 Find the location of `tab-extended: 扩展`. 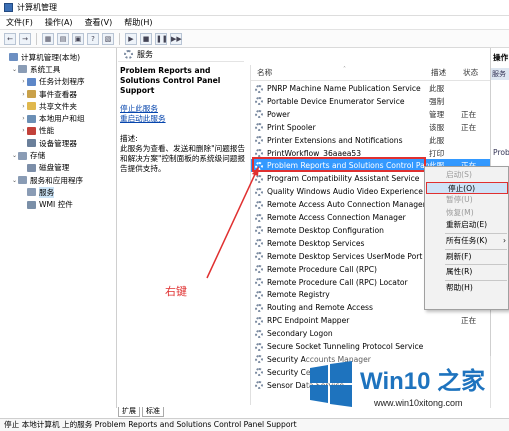

tab-extended: 扩展 is located at coordinates (129, 412).